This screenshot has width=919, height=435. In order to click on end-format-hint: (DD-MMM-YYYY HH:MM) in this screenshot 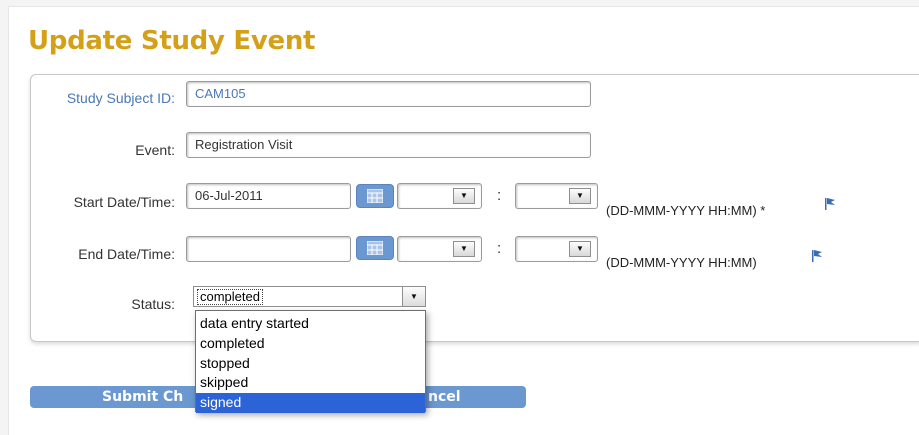, I will do `click(681, 262)`.